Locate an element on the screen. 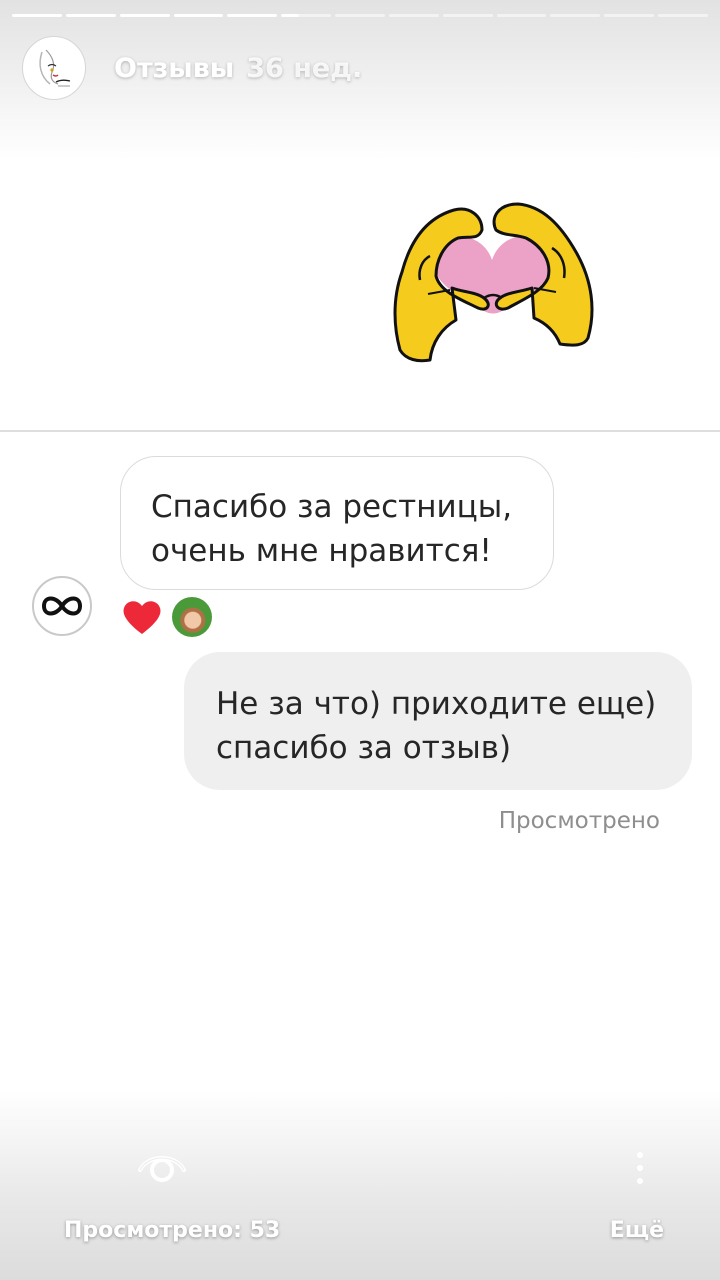  sender-avatar is located at coordinates (62, 606).